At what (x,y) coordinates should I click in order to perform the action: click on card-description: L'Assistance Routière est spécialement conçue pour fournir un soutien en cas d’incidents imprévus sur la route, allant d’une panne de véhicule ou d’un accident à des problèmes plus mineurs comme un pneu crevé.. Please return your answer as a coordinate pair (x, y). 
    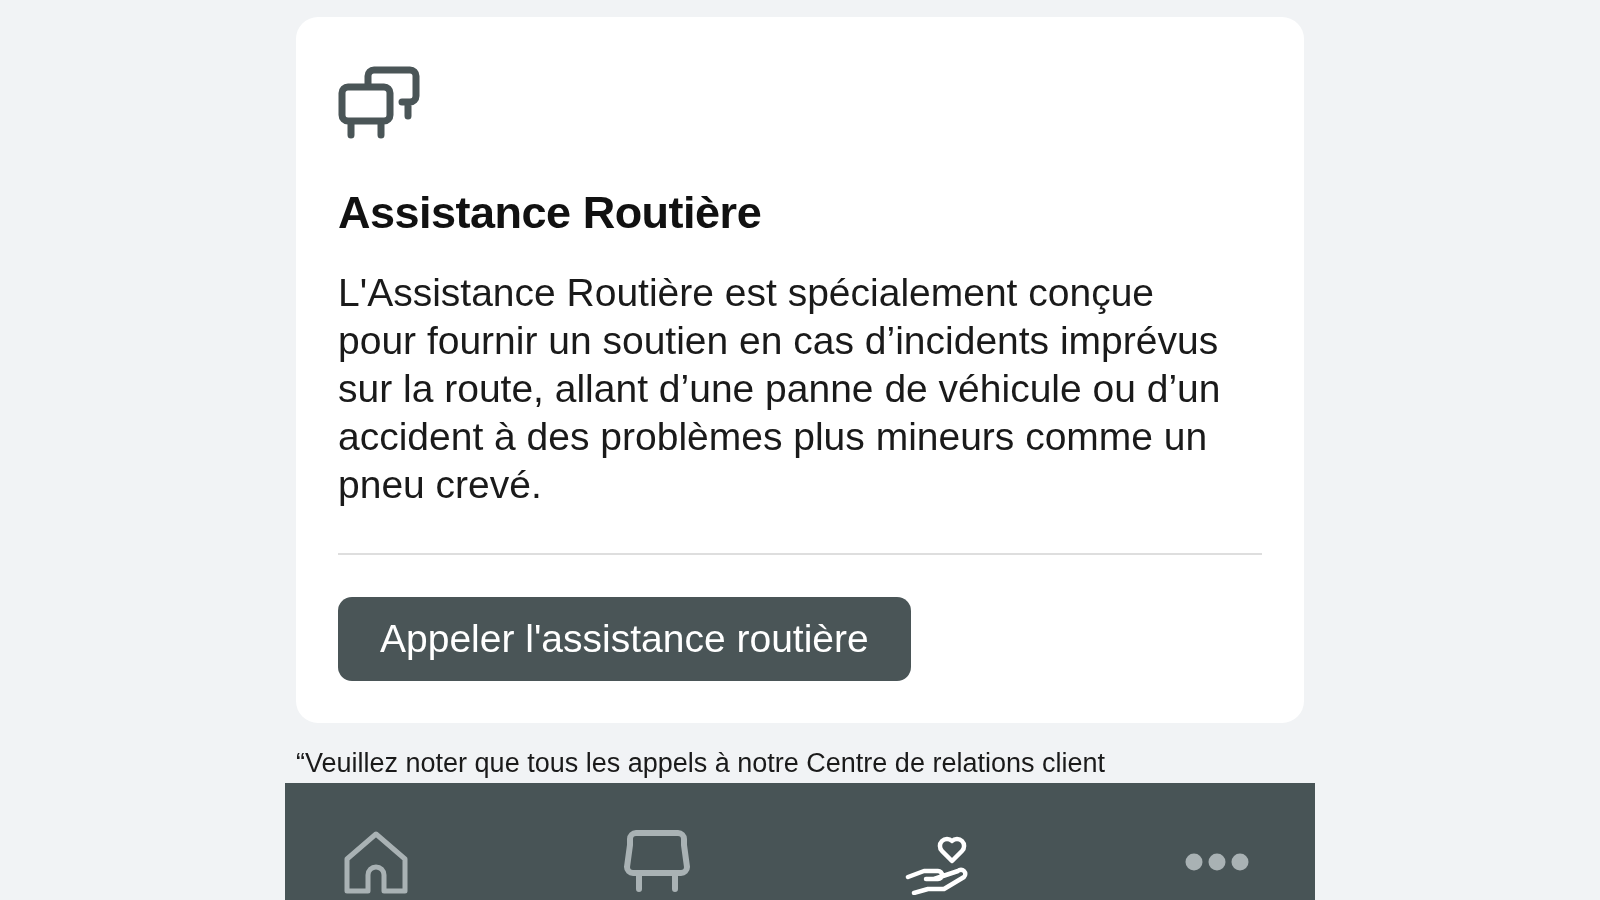
    Looking at the image, I should click on (780, 389).